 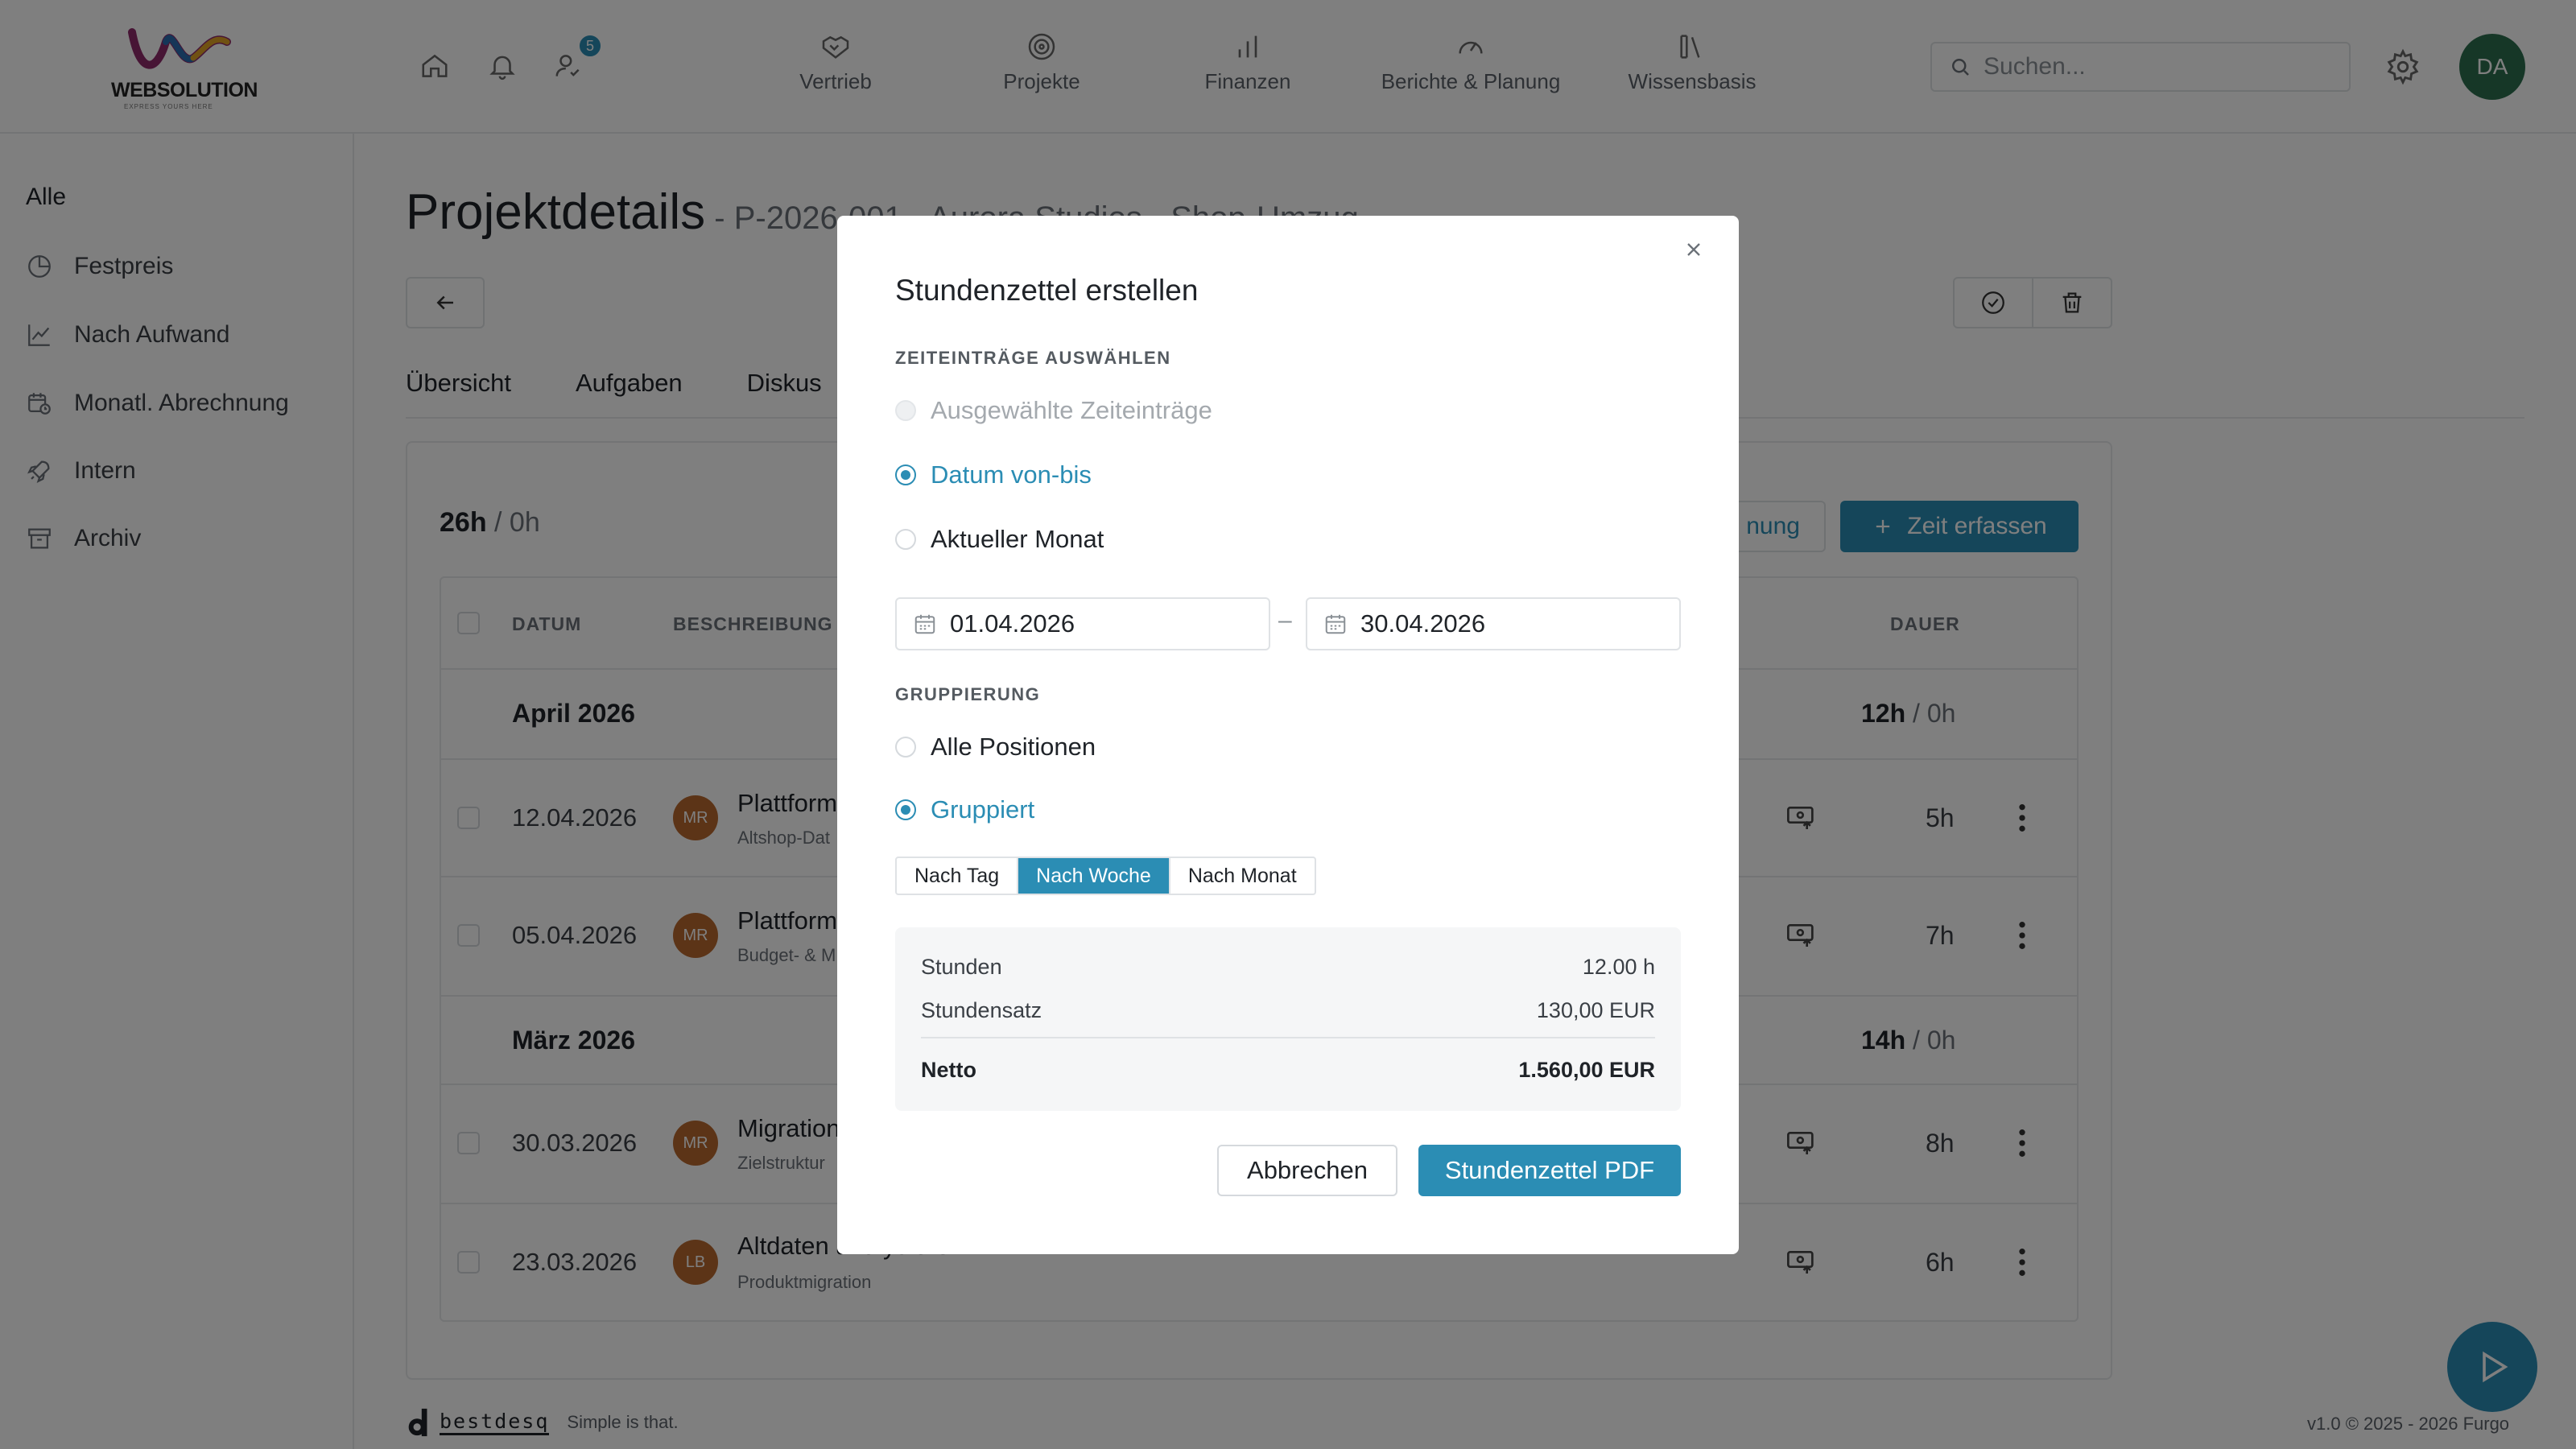 What do you see at coordinates (968, 694) in the screenshot?
I see `section-label-grouping: GRUPPIERUNG` at bounding box center [968, 694].